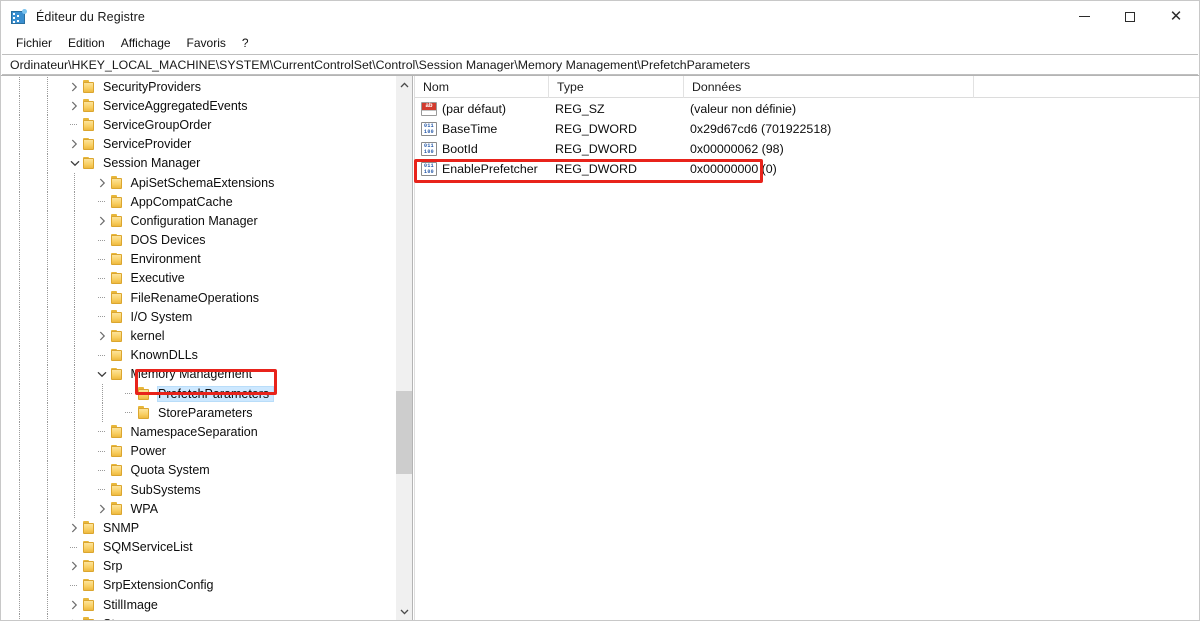 Image resolution: width=1200 pixels, height=621 pixels. I want to click on tree-item-power: Power, so click(198, 451).